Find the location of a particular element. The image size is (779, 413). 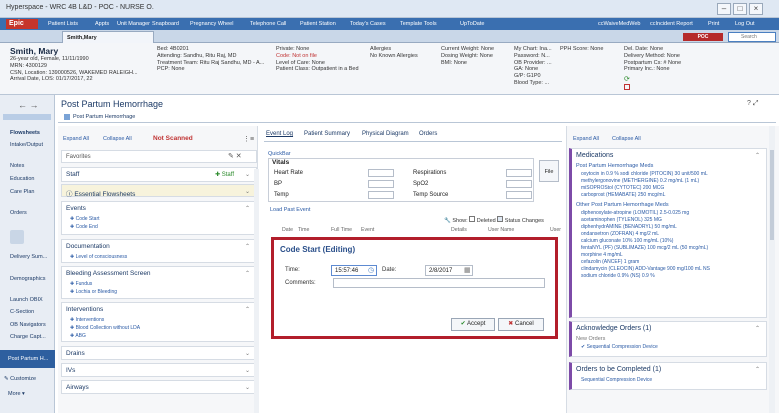

menu-patient-lists: Patient Lists is located at coordinates (63, 24).